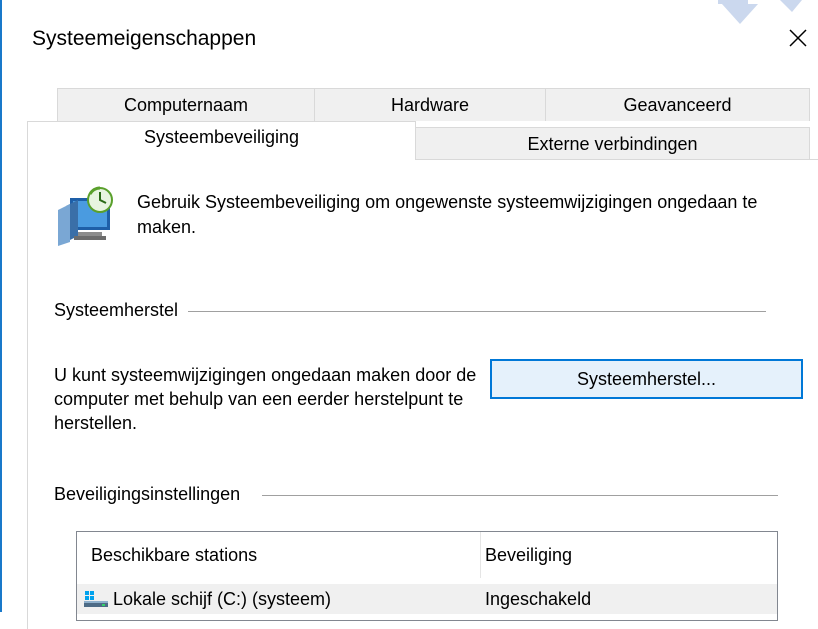 The width and height of the screenshot is (818, 629). I want to click on hard-drive-icon, so click(96, 599).